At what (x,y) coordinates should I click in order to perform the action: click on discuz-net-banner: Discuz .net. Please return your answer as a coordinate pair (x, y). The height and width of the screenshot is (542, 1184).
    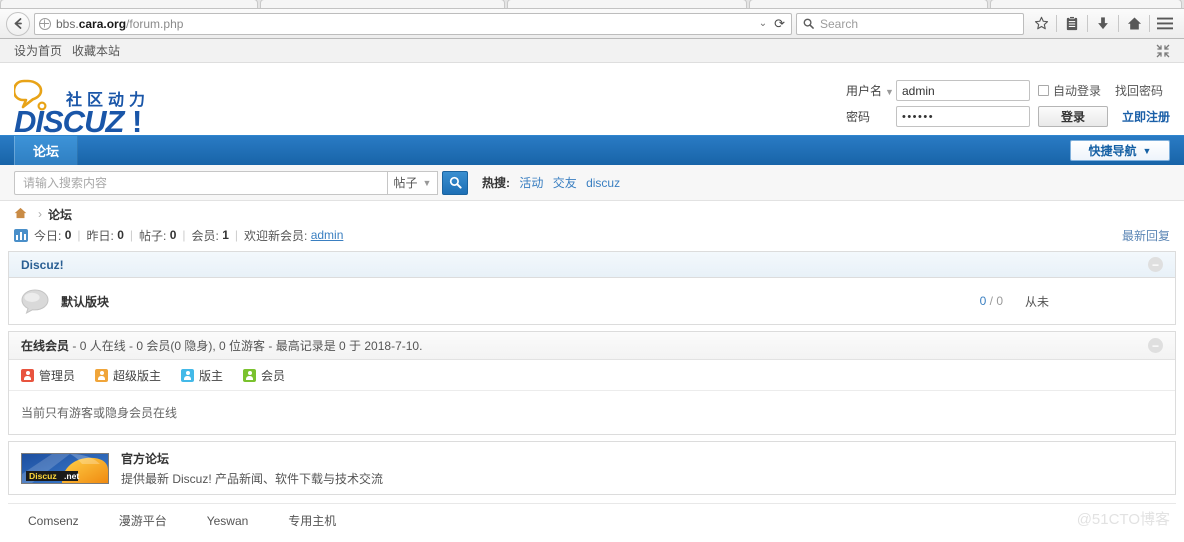
    Looking at the image, I should click on (65, 468).